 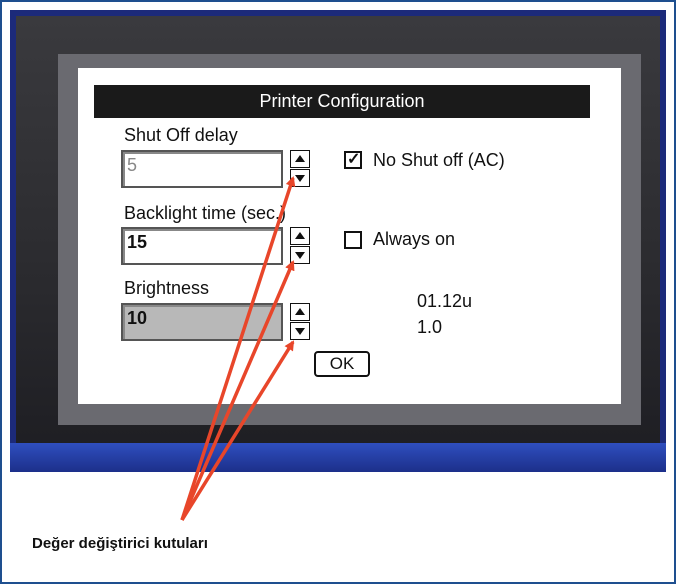 I want to click on callout-arrow-backlight, so click(x=237, y=390).